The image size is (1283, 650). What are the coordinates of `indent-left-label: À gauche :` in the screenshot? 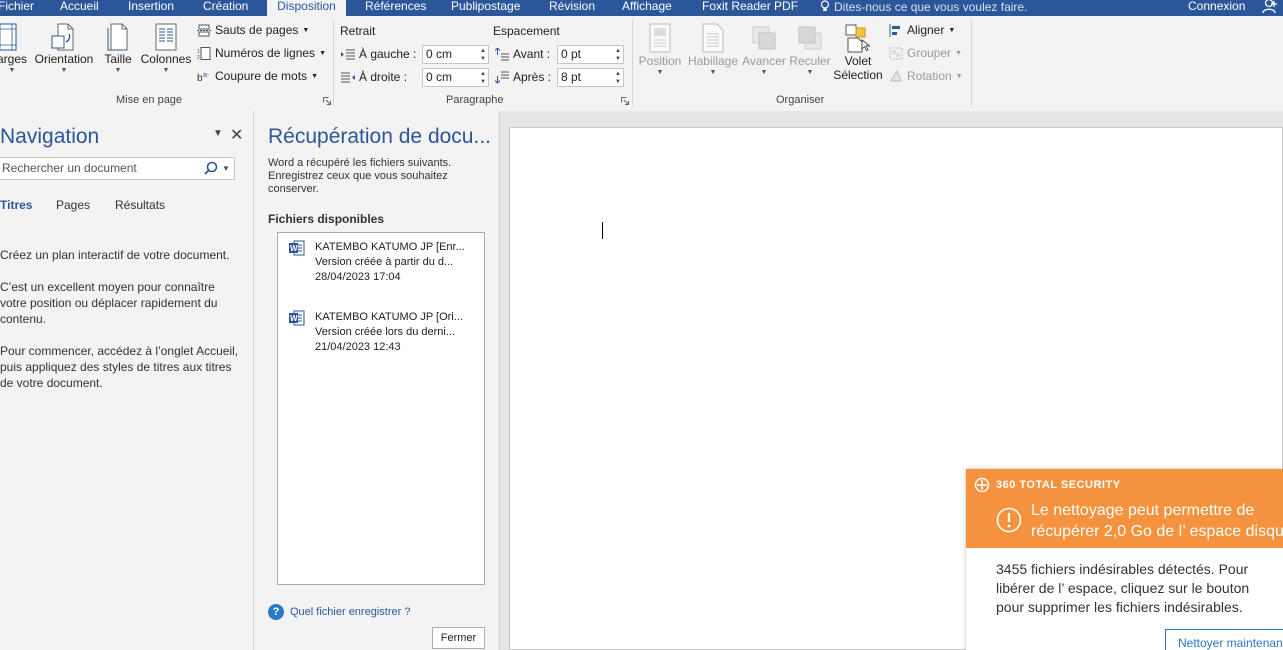 It's located at (378, 54).